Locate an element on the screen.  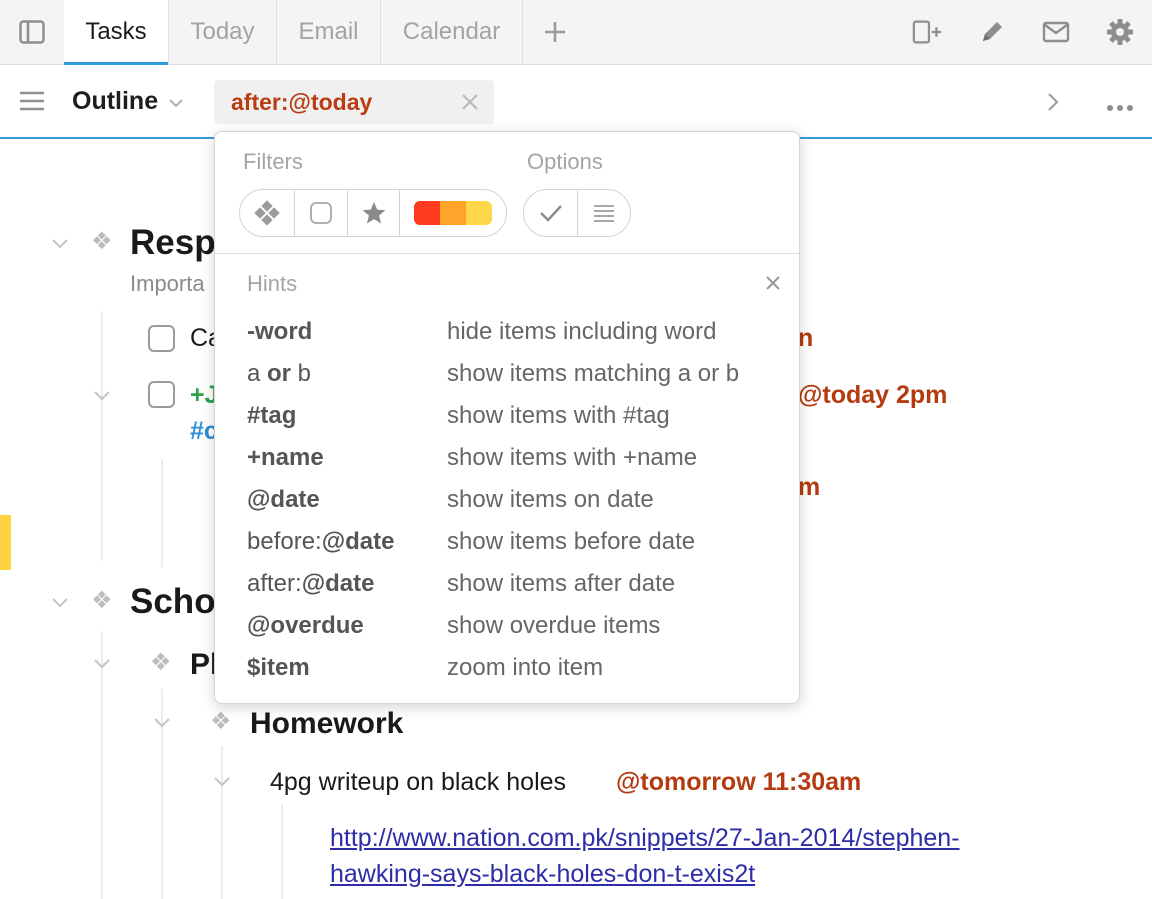
hint-syntax: +name is located at coordinates (285, 458).